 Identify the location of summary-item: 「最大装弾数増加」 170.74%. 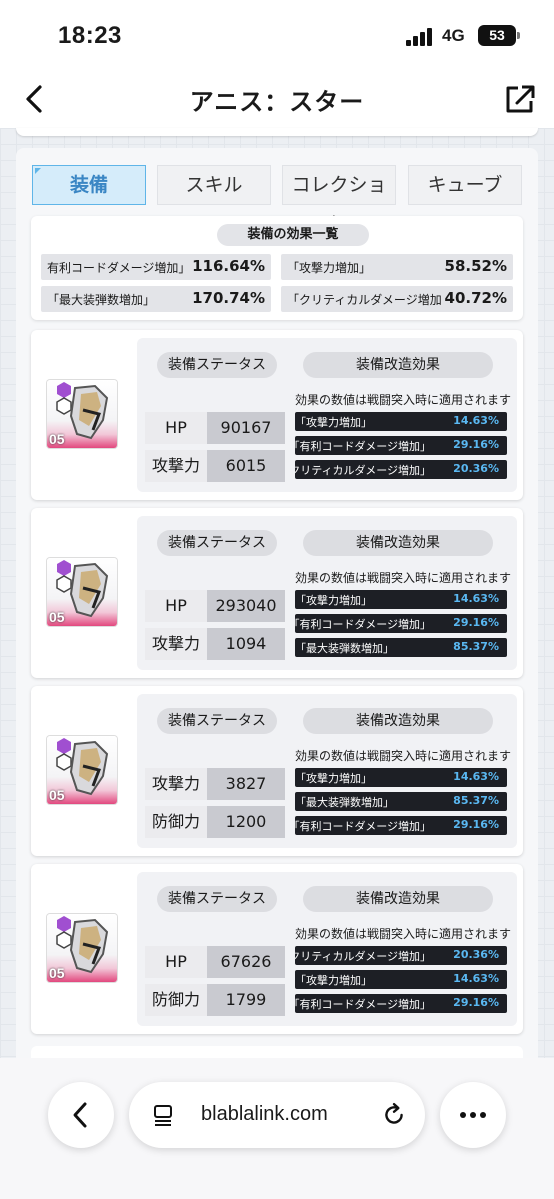
(156, 299).